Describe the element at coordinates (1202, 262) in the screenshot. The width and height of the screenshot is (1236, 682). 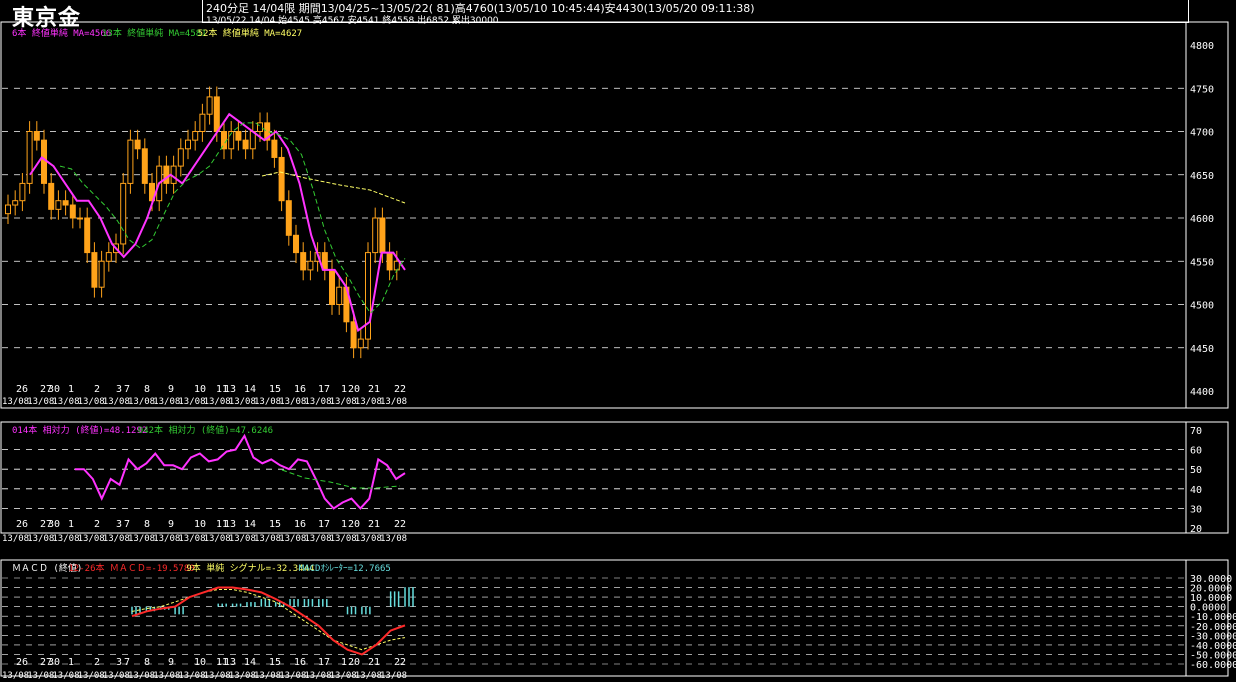
I see `y-tick-label: 4550` at that location.